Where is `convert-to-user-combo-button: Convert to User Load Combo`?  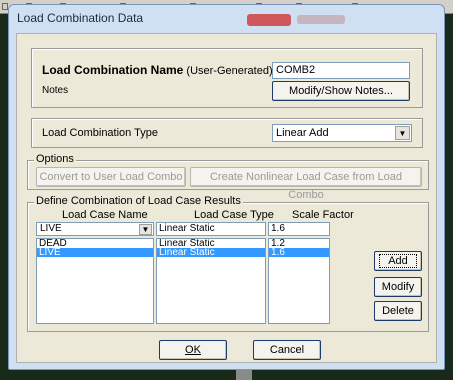 convert-to-user-combo-button: Convert to User Load Combo is located at coordinates (111, 177).